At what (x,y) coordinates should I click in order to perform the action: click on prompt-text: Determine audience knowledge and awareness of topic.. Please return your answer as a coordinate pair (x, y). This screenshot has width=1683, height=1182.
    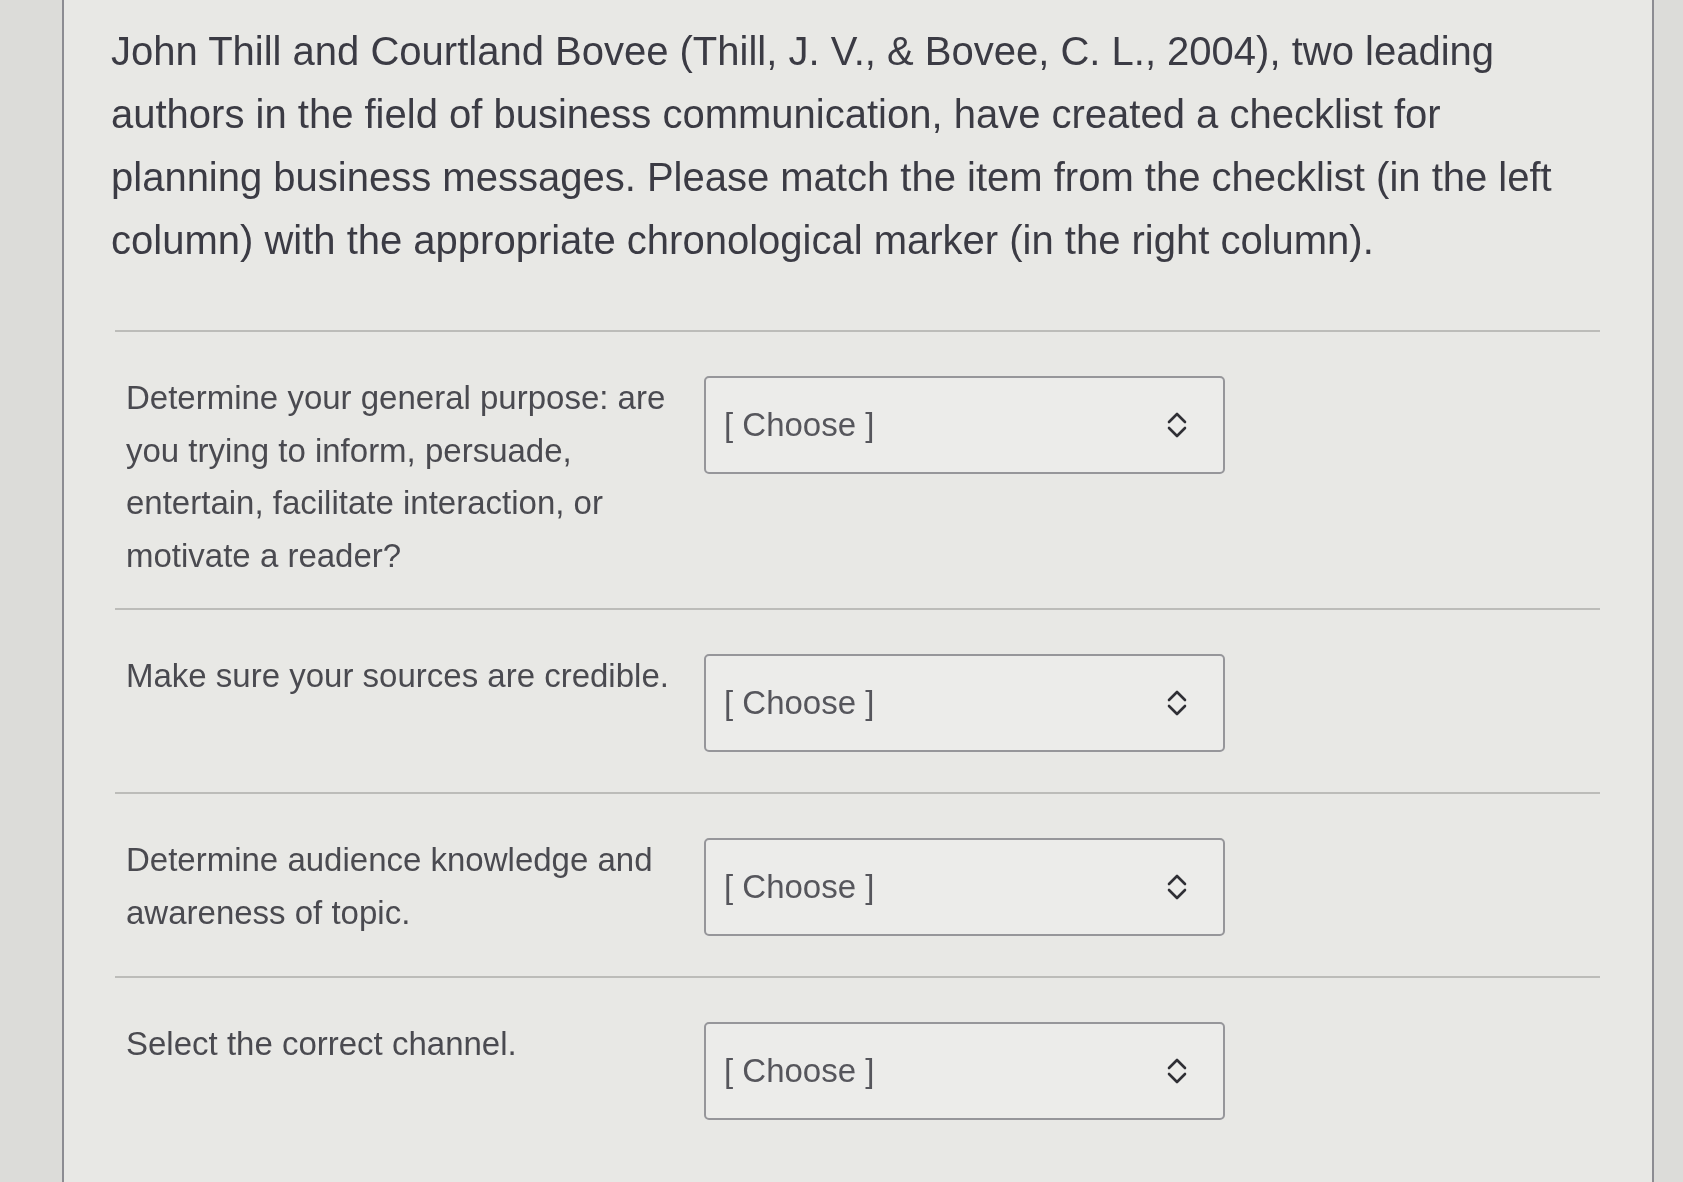
    Looking at the image, I should click on (390, 886).